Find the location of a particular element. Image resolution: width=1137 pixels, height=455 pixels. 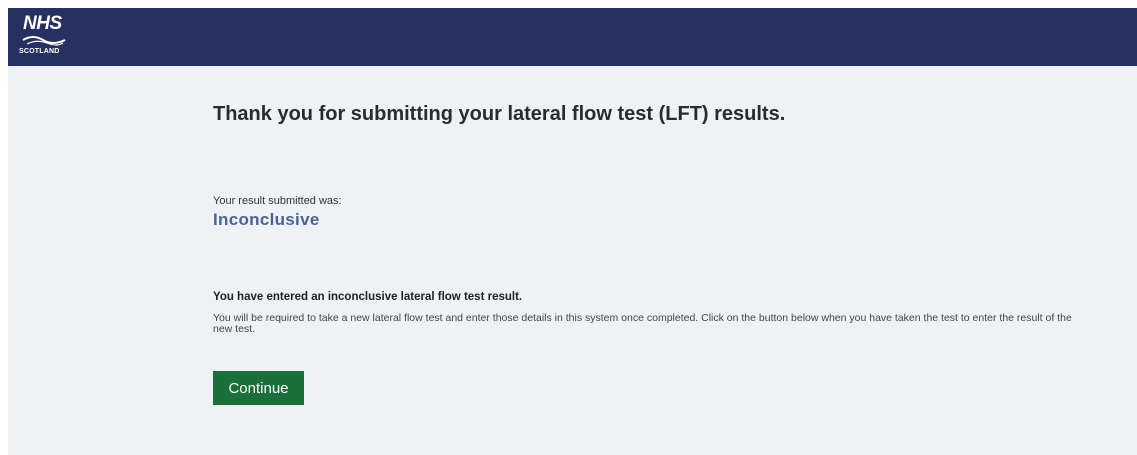

logo-region-text: SCOTLAND is located at coordinates (39, 51).